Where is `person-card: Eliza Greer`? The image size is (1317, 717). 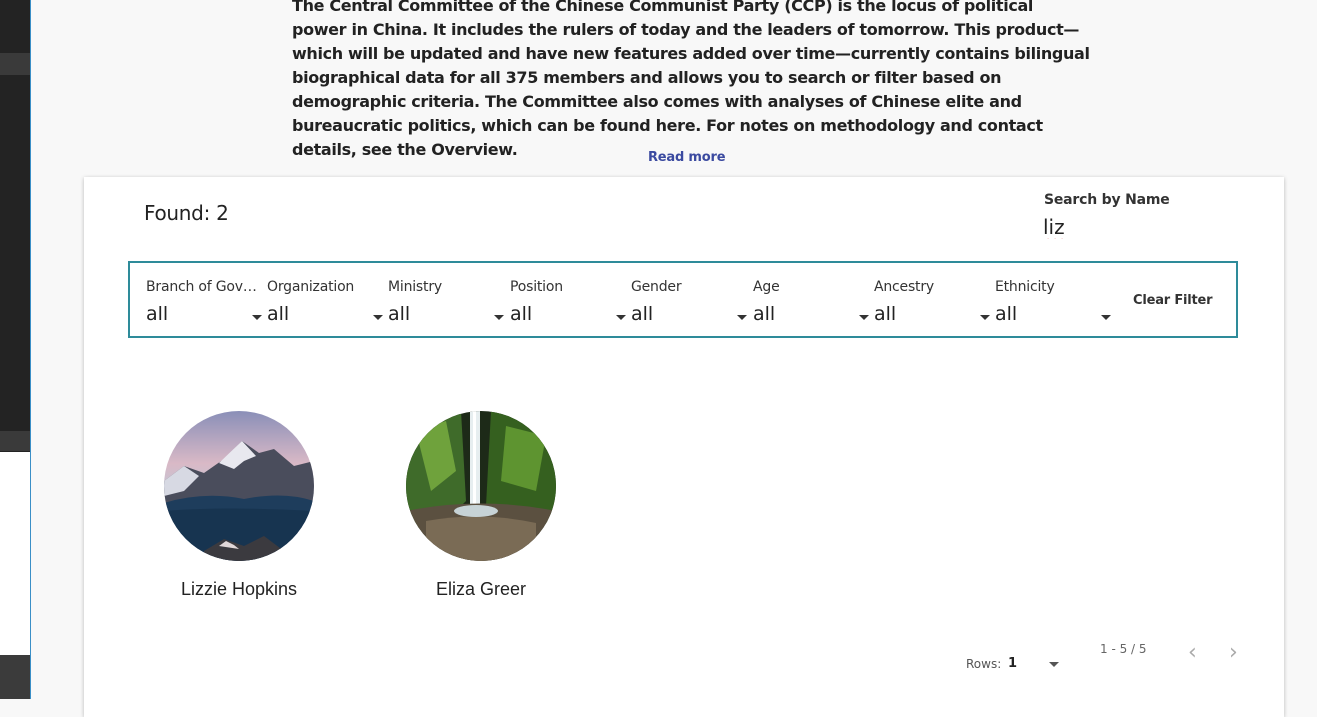
person-card: Eliza Greer is located at coordinates (481, 505).